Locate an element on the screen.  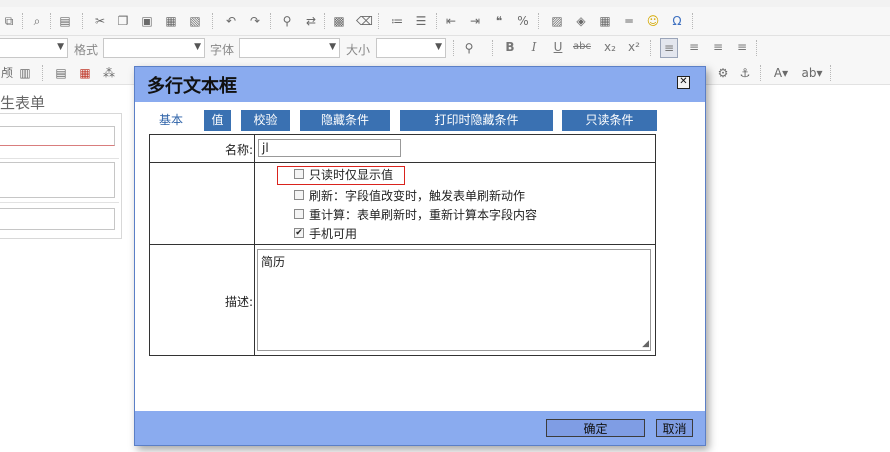
paste-icon: ▣ is located at coordinates (147, 21).